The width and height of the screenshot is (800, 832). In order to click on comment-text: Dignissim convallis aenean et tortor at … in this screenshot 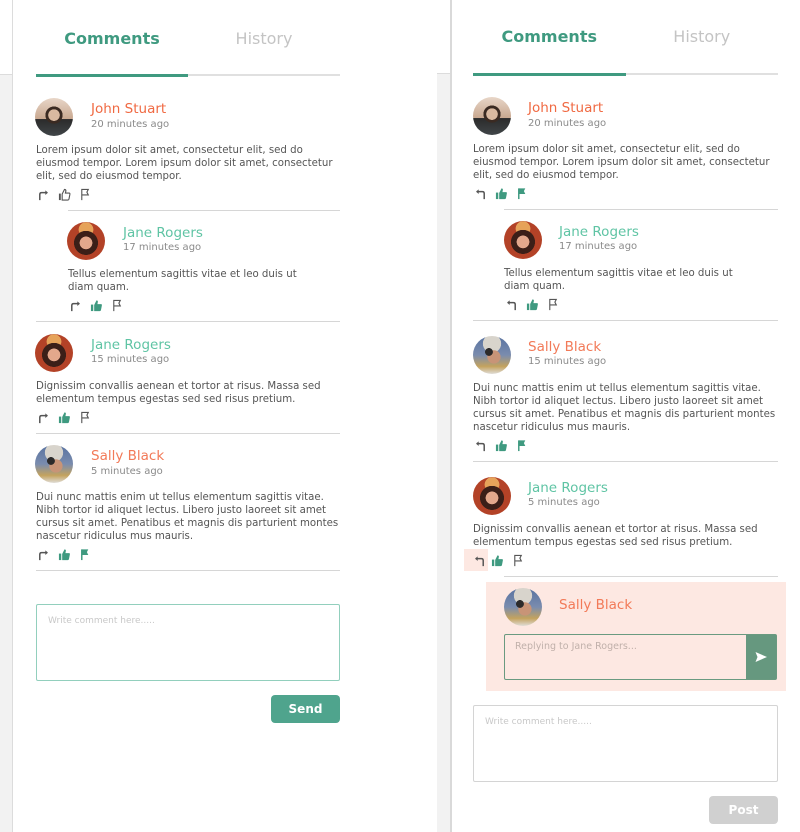, I will do `click(178, 393)`.